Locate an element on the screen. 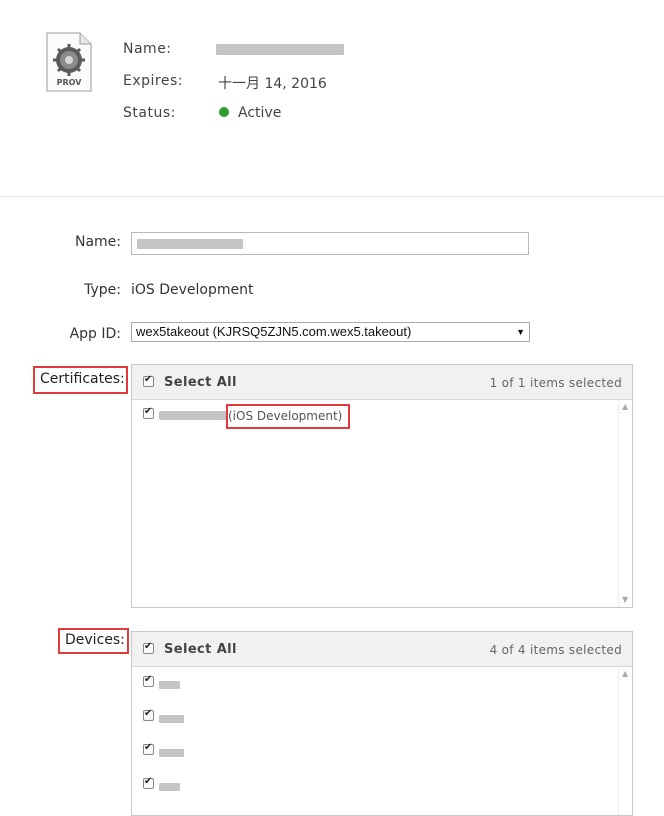  list-item: (iOS Development) is located at coordinates (375, 412).